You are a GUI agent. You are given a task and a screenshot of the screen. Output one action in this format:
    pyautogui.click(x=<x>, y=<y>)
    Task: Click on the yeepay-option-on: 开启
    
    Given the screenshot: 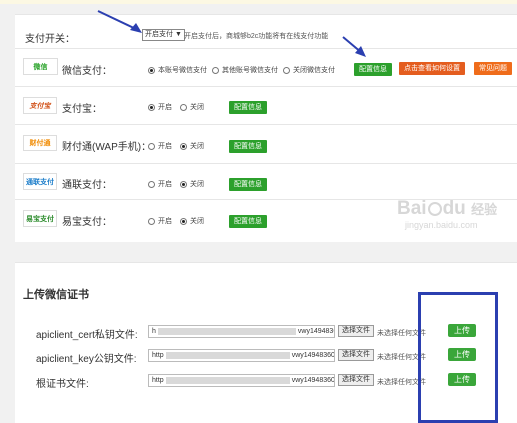 What is the action you would take?
    pyautogui.click(x=160, y=221)
    